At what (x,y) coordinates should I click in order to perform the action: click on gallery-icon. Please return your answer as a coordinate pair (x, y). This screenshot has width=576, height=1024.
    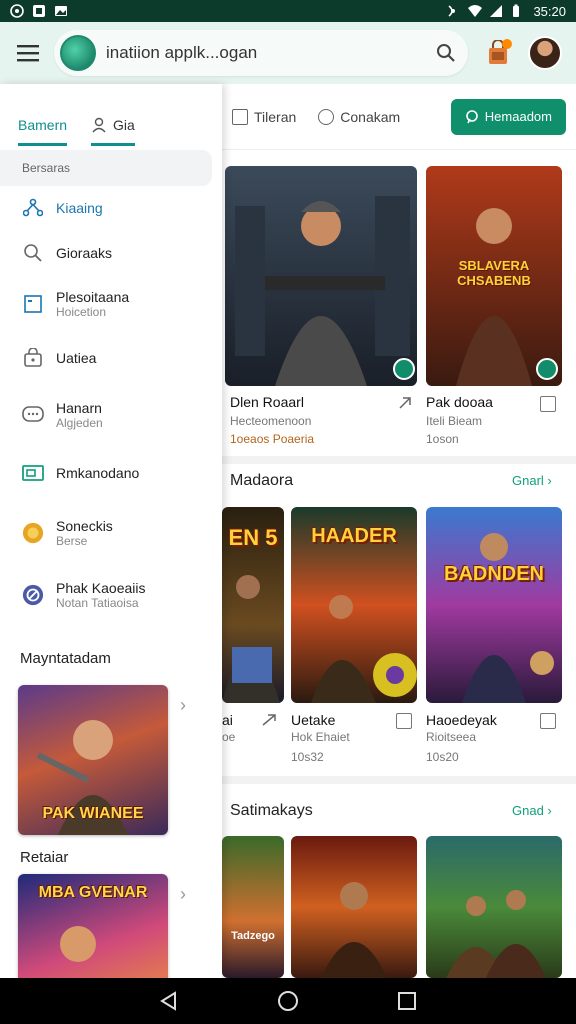
    Looking at the image, I should click on (61, 11).